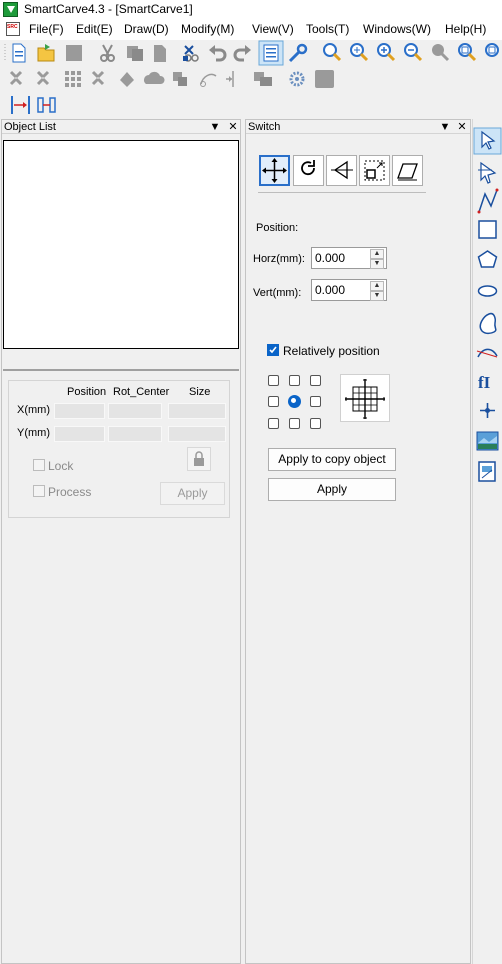 This screenshot has height=964, width=502. Describe the element at coordinates (160, 53) in the screenshot. I see `paste-icon` at that location.